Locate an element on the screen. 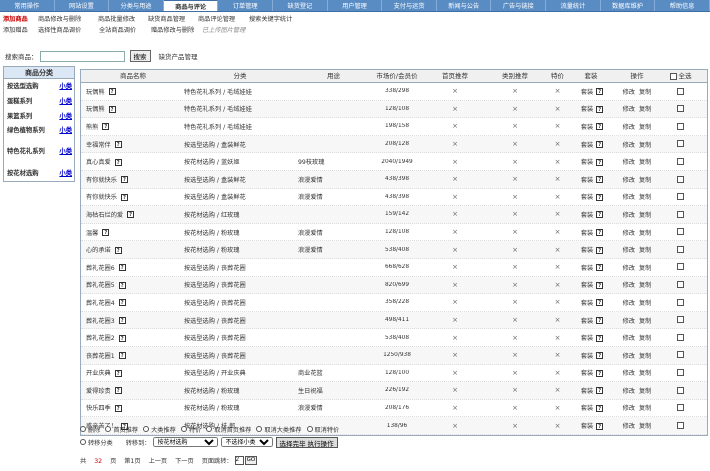 The height and width of the screenshot is (471, 710). subnav-link: 全站商品调价 is located at coordinates (117, 31).